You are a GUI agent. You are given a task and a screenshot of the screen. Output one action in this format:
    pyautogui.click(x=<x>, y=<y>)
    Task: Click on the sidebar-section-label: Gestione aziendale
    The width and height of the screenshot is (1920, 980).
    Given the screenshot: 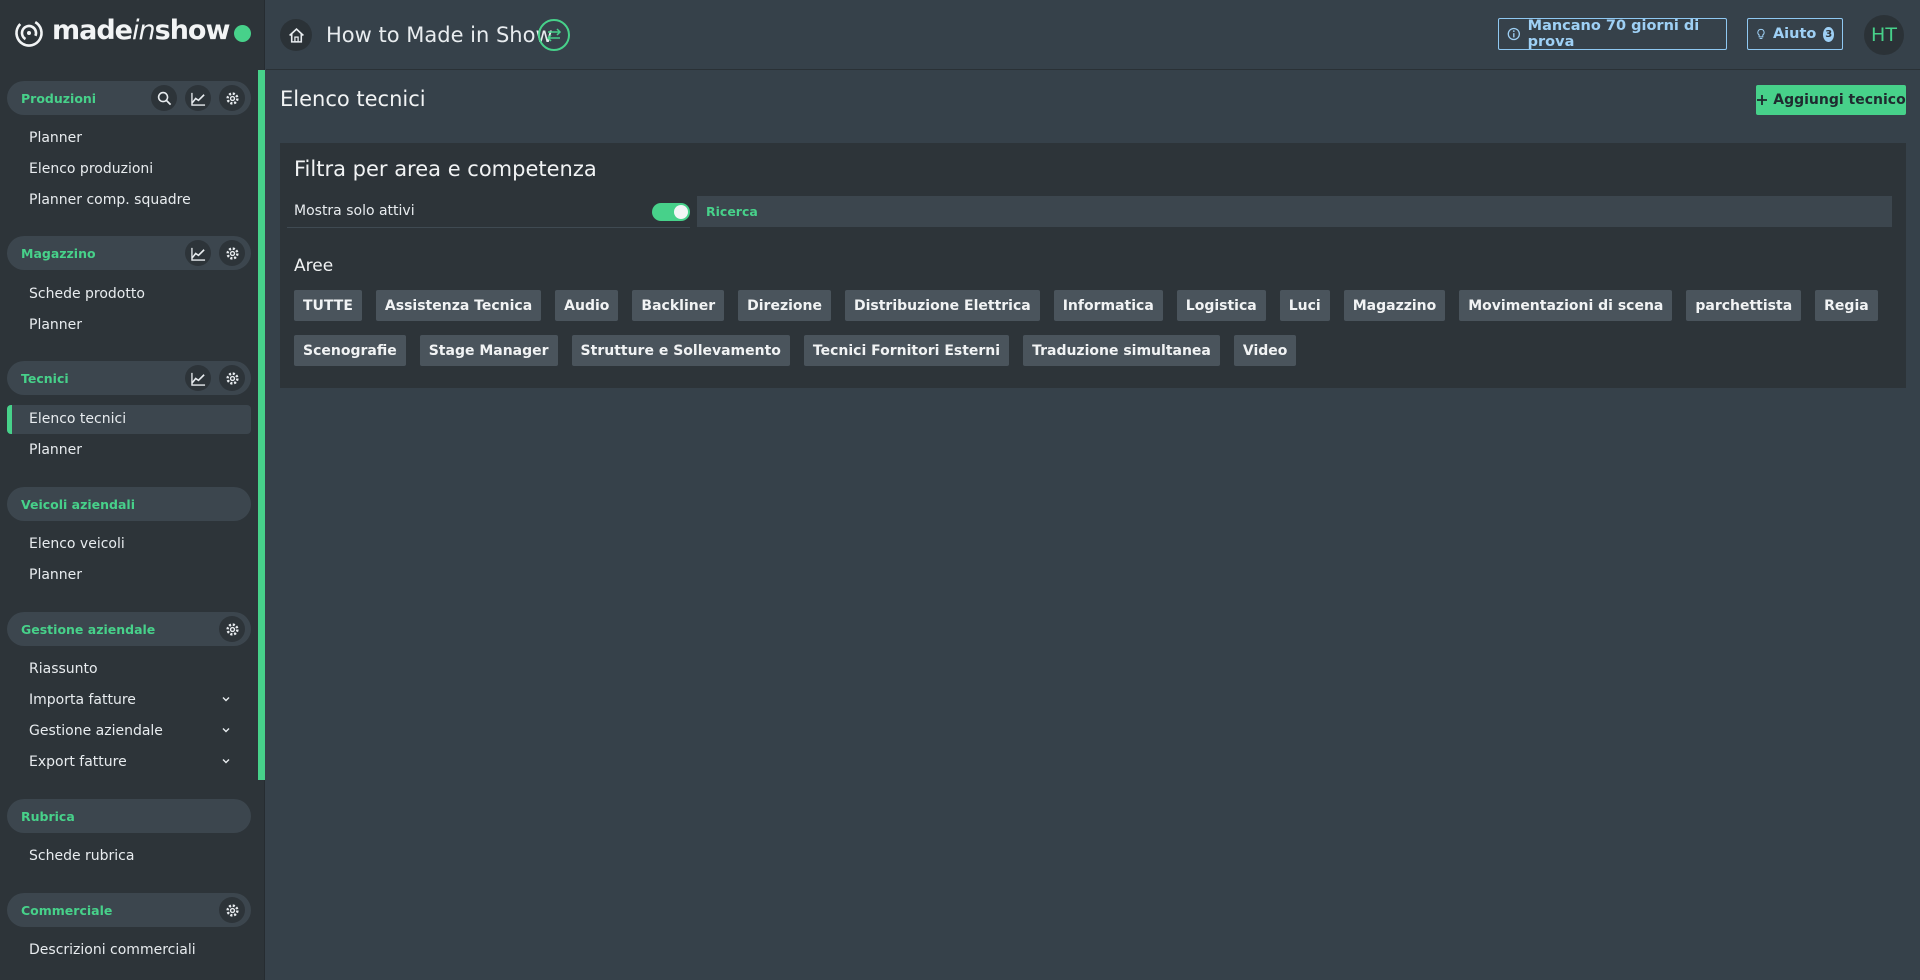 What is the action you would take?
    pyautogui.click(x=88, y=629)
    